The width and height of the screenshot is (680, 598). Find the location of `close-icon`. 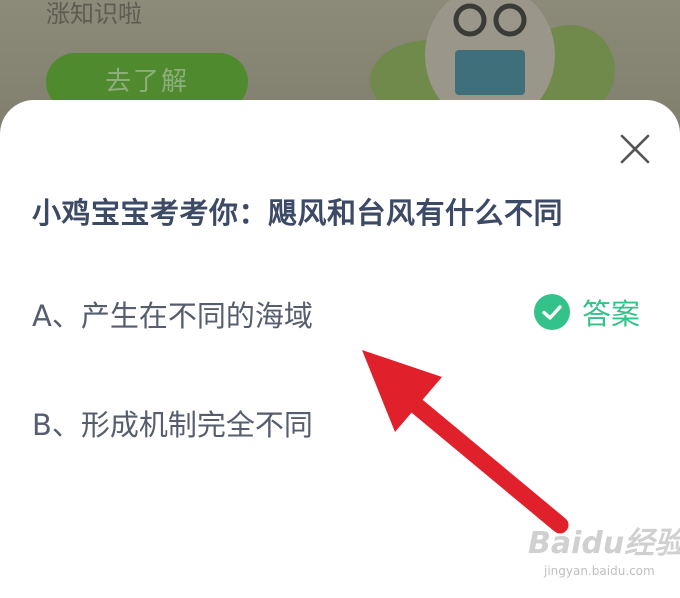

close-icon is located at coordinates (634, 148).